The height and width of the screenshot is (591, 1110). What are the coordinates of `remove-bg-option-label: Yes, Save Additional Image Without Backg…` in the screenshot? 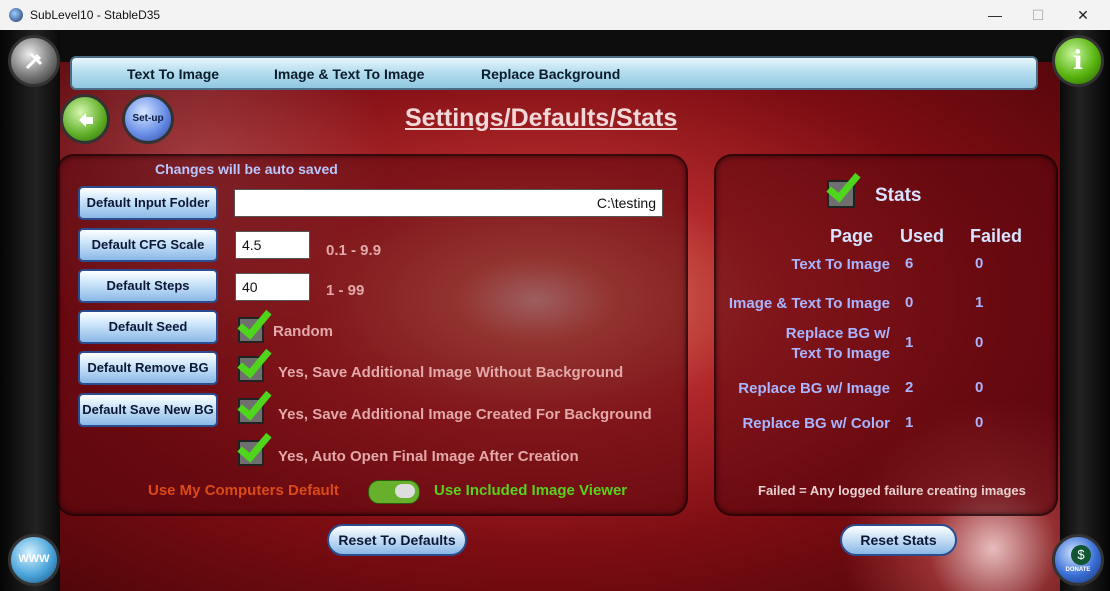 It's located at (451, 372).